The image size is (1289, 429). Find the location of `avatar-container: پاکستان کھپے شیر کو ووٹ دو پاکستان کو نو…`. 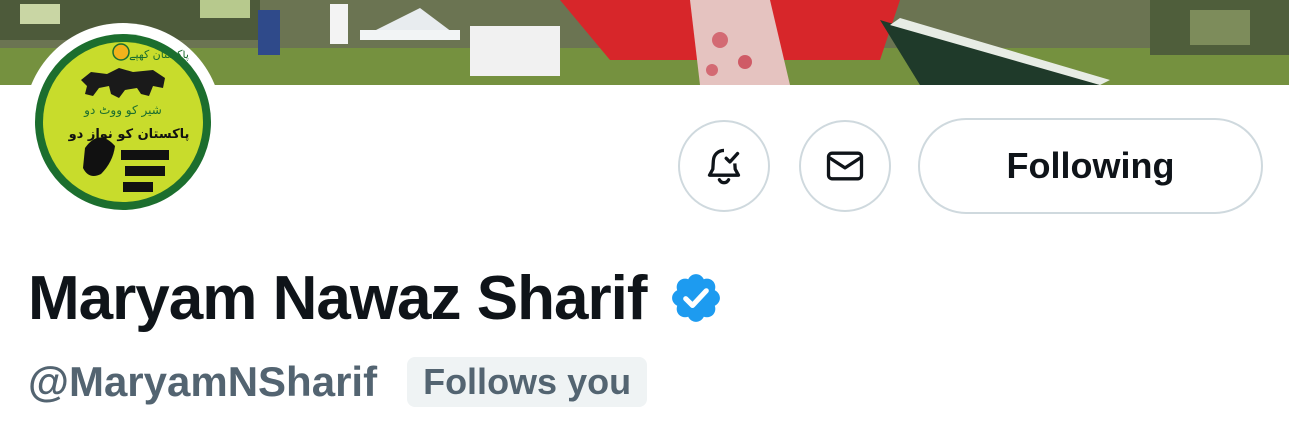

avatar-container: پاکستان کھپے شیر کو ووٹ دو پاکستان کو نو… is located at coordinates (123, 122).